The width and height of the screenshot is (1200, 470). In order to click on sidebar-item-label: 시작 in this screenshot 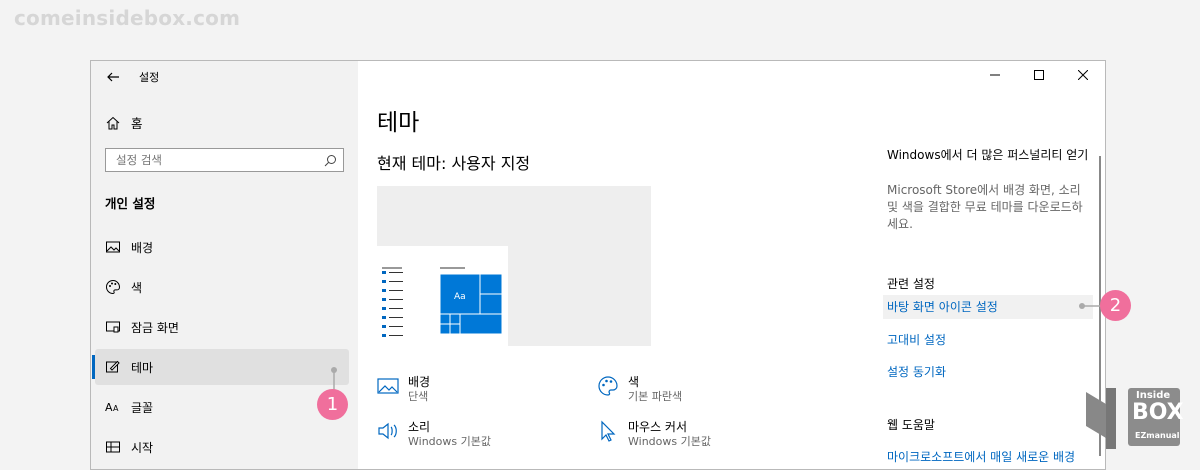, I will do `click(142, 447)`.